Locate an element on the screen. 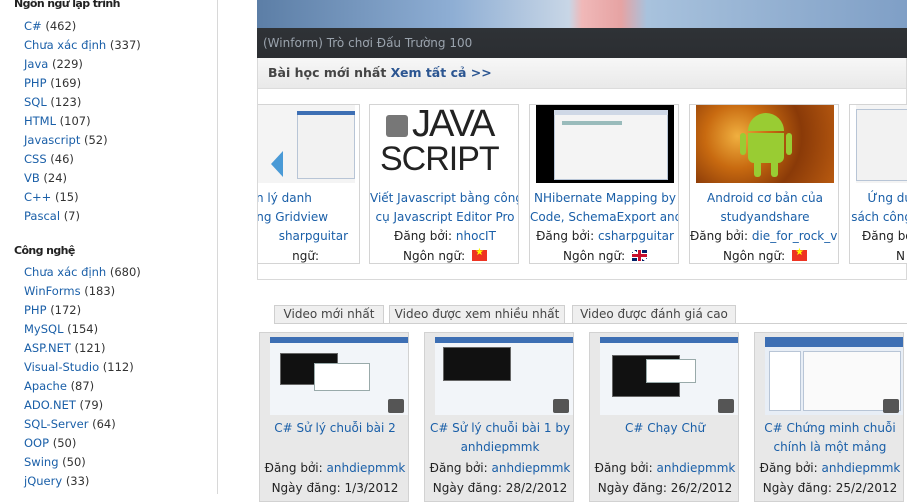 This screenshot has height=502, width=907. language-label: Pascal is located at coordinates (42, 216).